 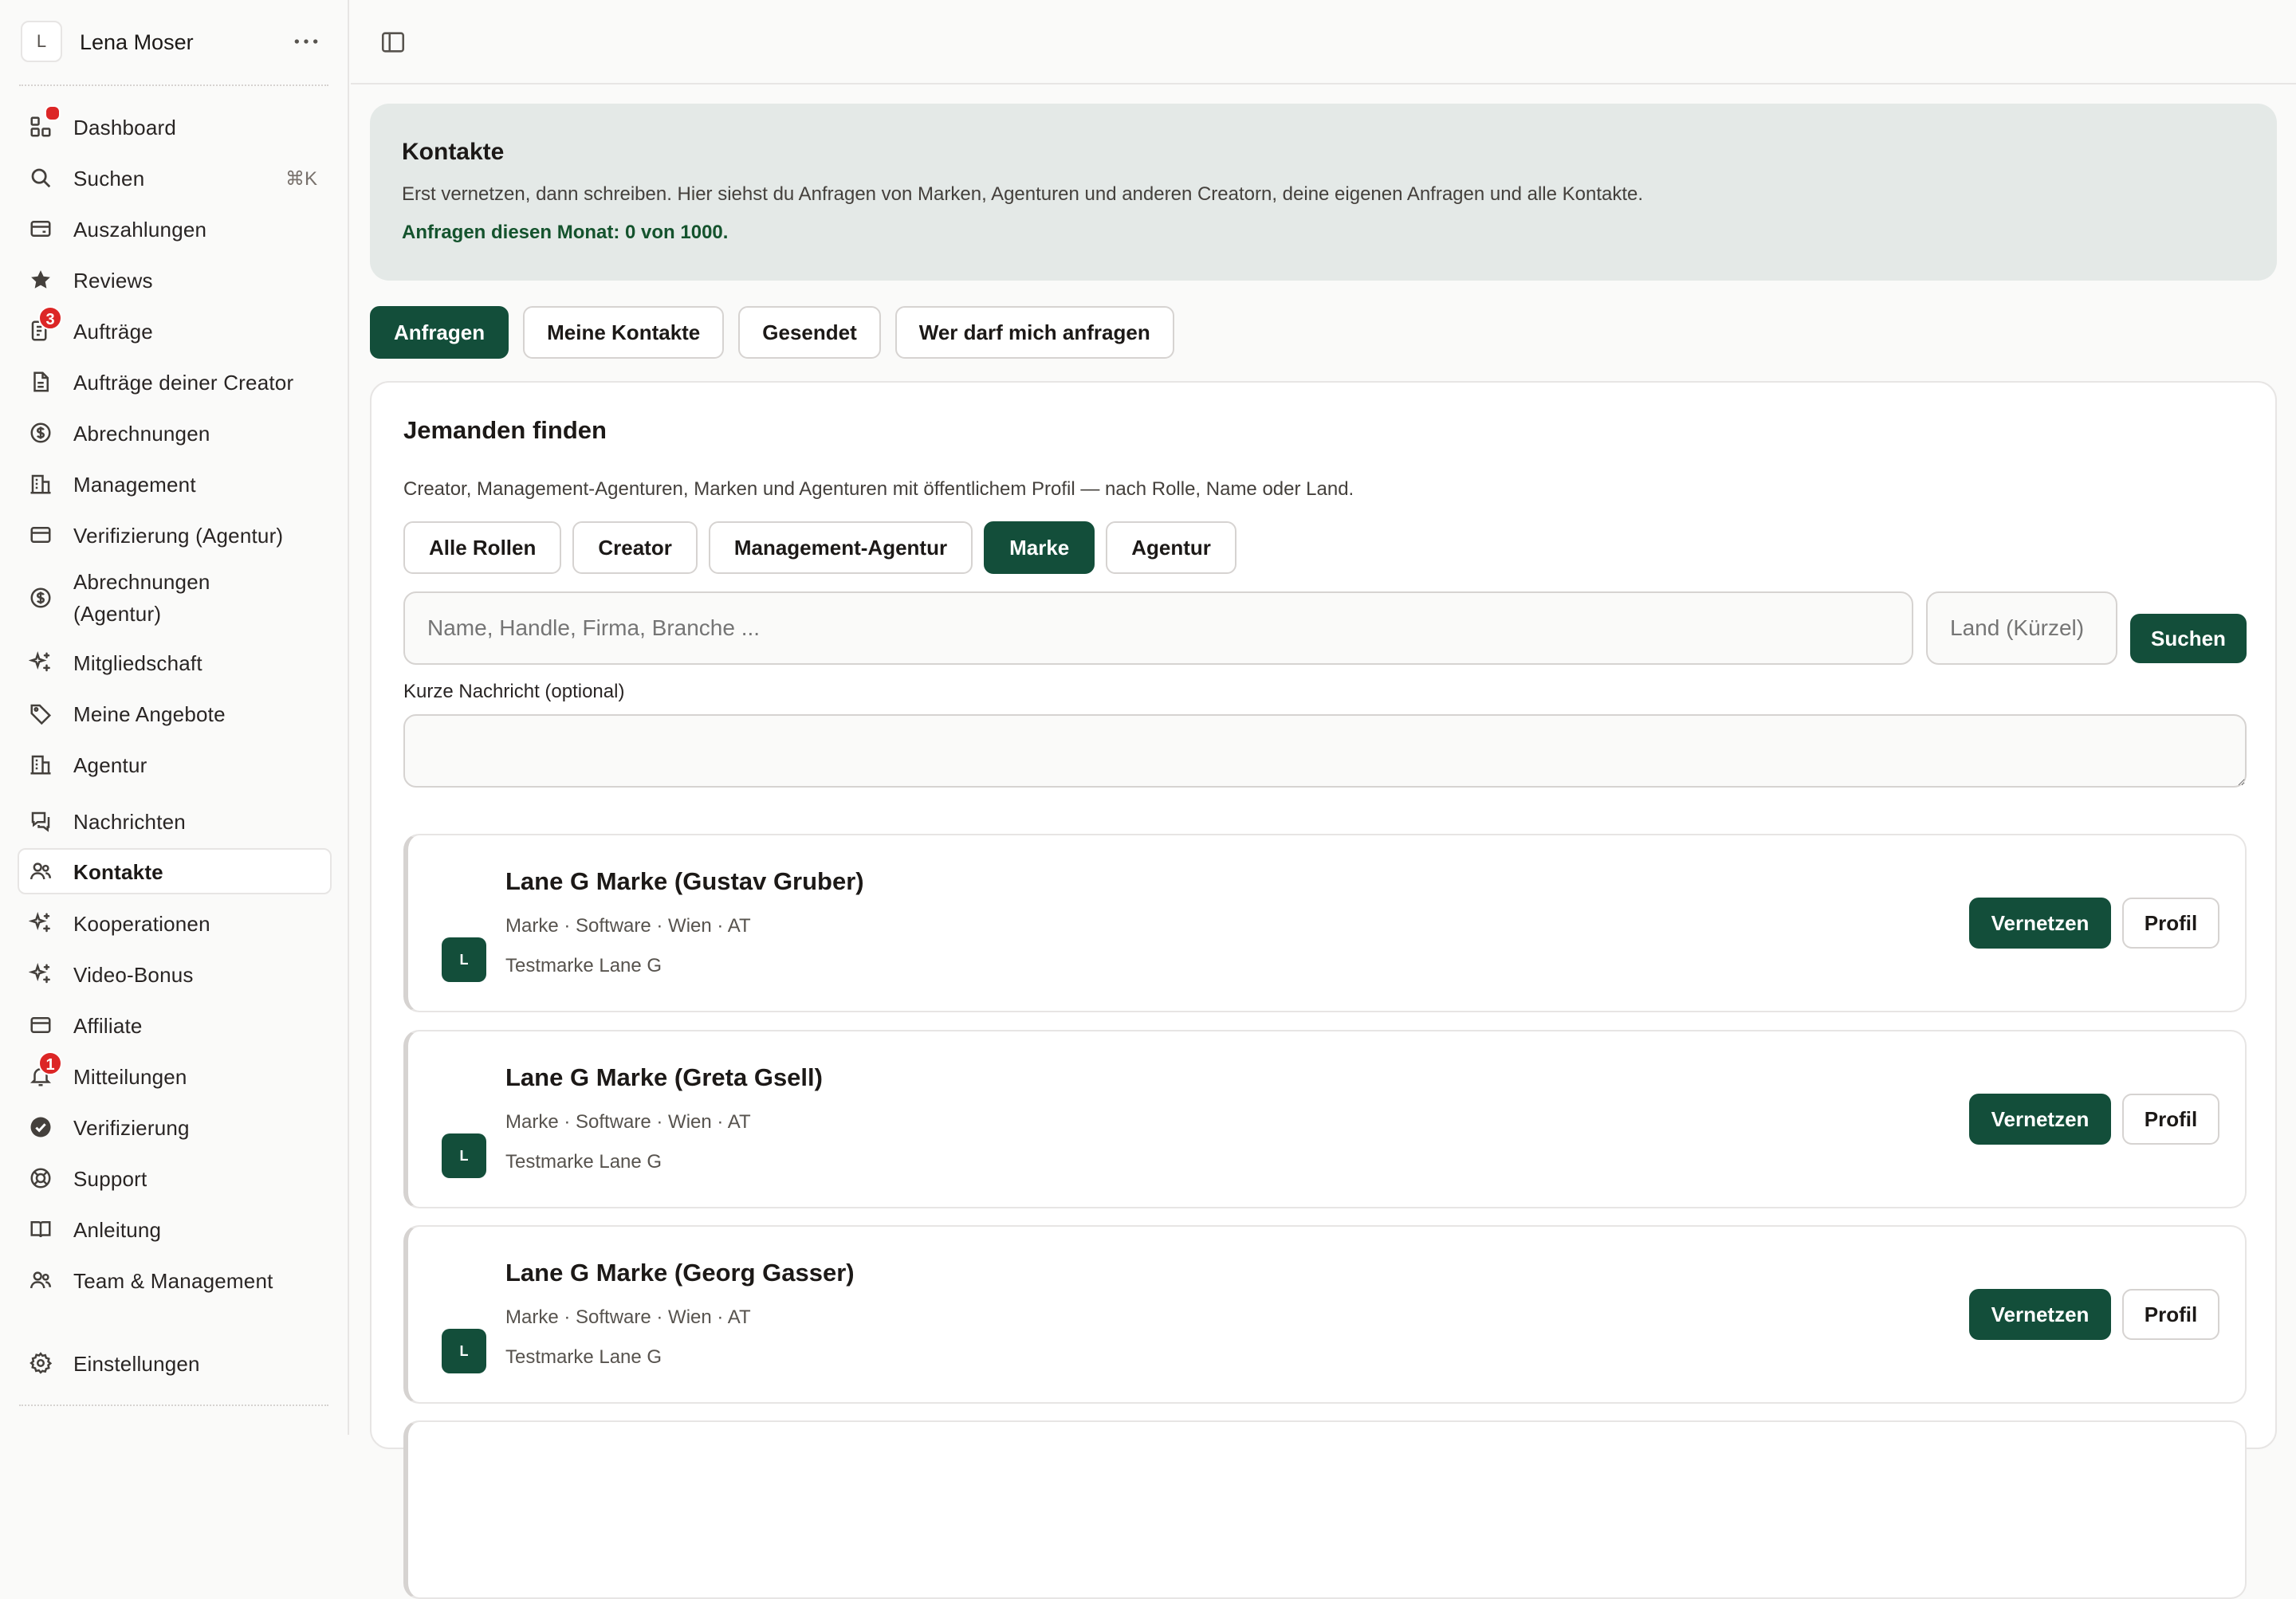 What do you see at coordinates (136, 1364) in the screenshot?
I see `sidebar-item-label: Einstellungen` at bounding box center [136, 1364].